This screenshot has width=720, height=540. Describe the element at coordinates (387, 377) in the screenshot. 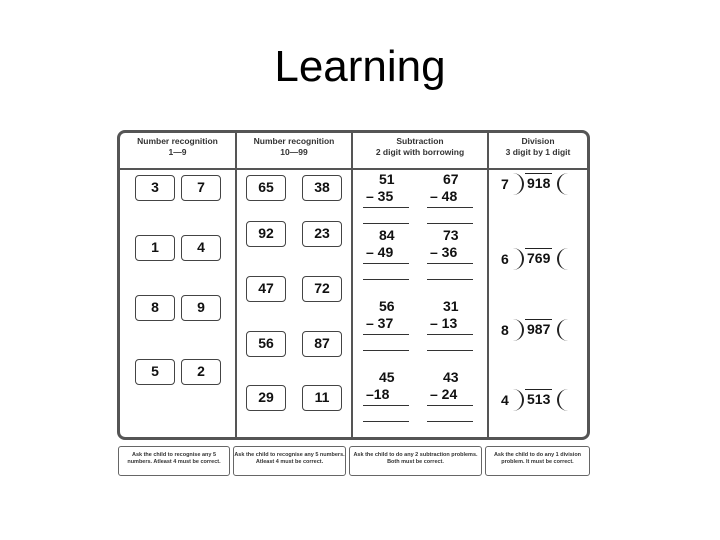

I see `minuend: 45` at that location.